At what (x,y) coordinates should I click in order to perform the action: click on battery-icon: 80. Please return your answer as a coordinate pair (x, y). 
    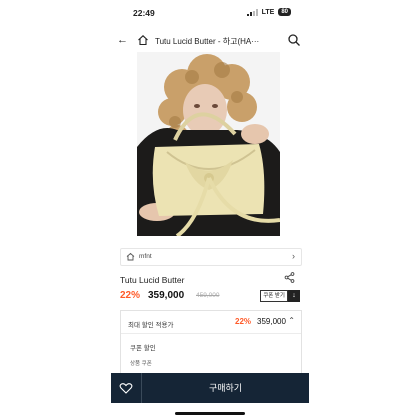
    Looking at the image, I should click on (284, 12).